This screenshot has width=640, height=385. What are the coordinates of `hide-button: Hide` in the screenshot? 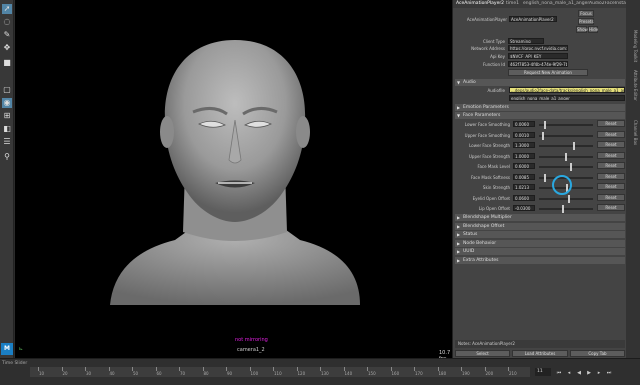 It's located at (593, 29).